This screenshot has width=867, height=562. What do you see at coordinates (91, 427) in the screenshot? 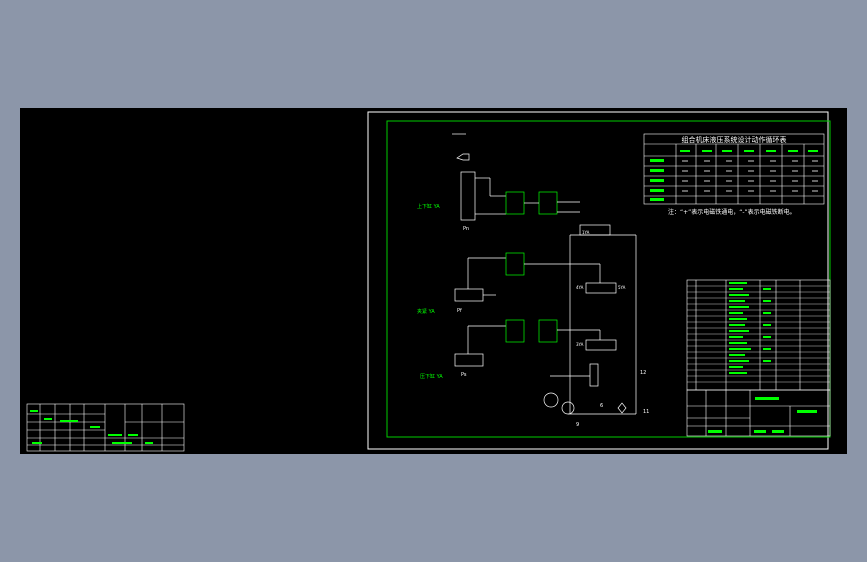
I see `small-title-fills` at bounding box center [91, 427].